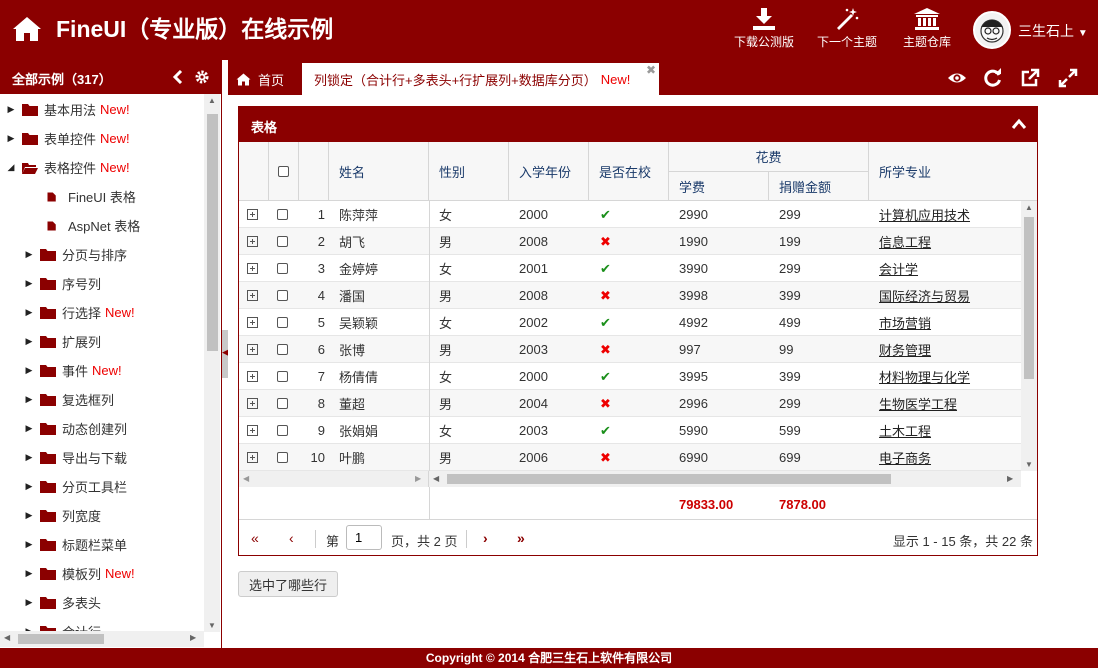 Image resolution: width=1098 pixels, height=668 pixels. What do you see at coordinates (469, 171) in the screenshot?
I see `header-gender: 性别` at bounding box center [469, 171].